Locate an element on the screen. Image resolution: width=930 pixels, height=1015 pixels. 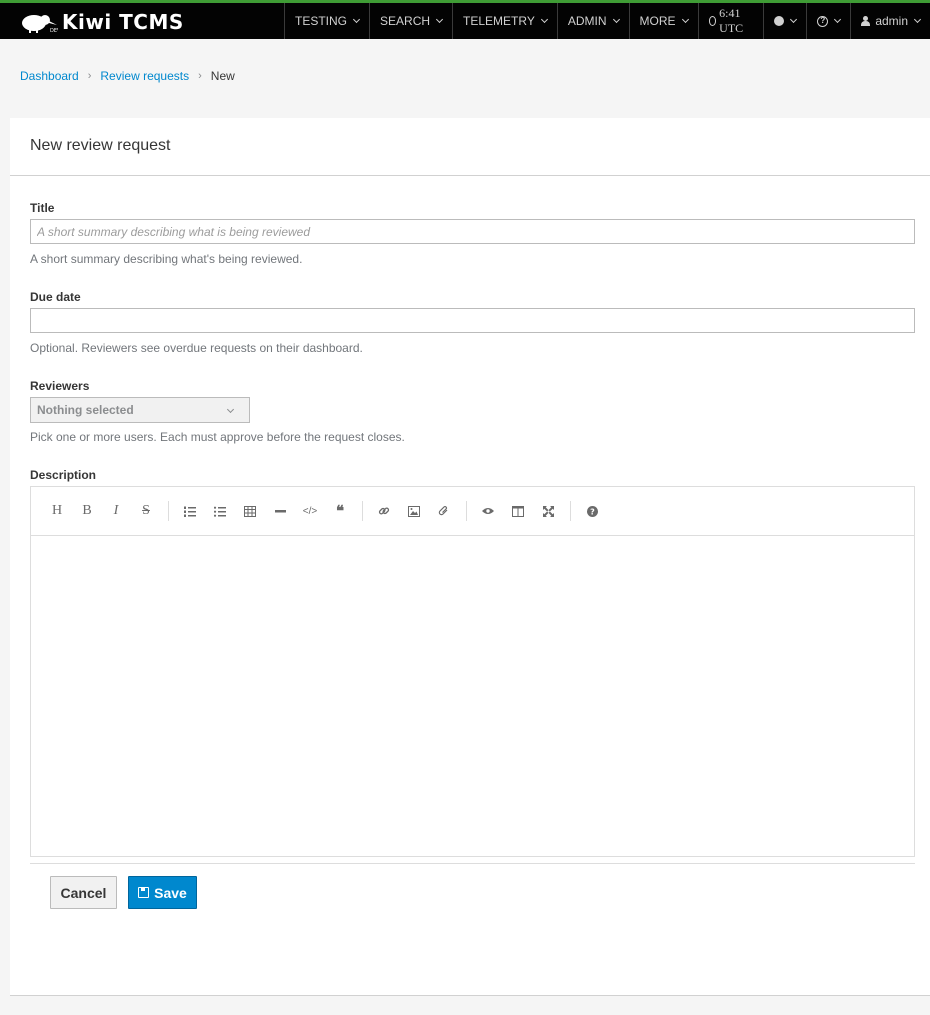
nav-language is located at coordinates (784, 21).